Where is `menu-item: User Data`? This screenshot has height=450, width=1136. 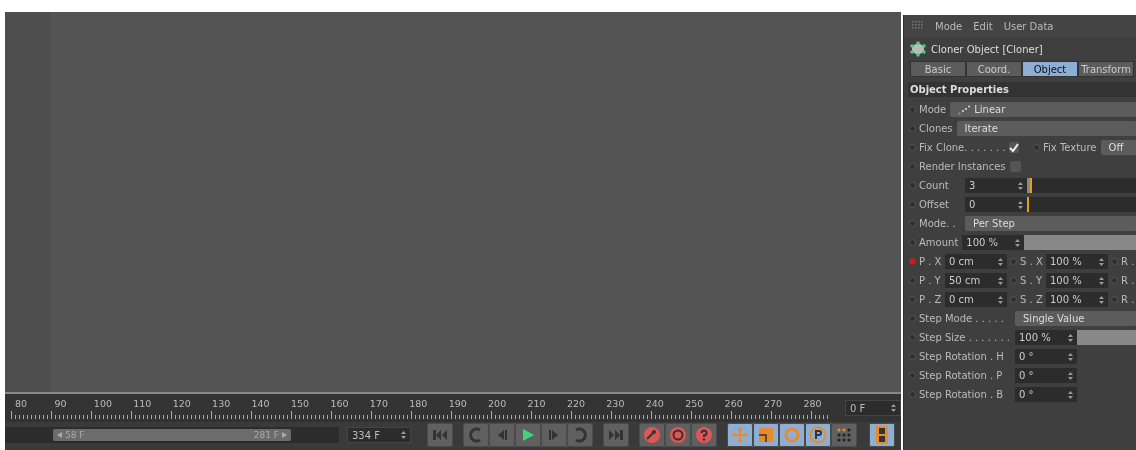 menu-item: User Data is located at coordinates (1028, 26).